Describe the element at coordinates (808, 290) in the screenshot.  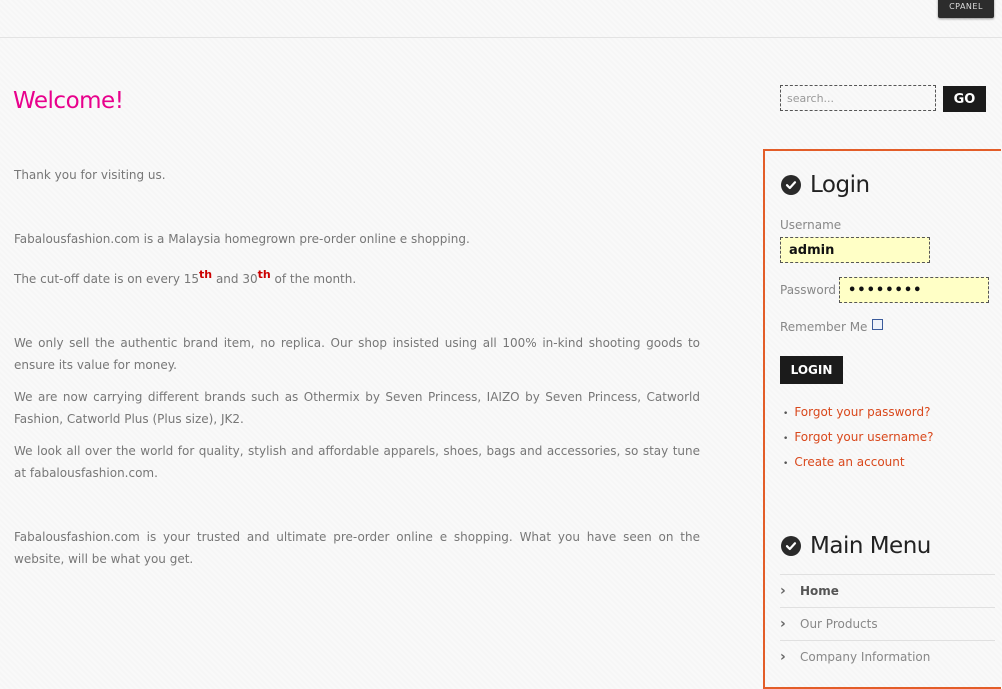
I see `password-label: Password` at that location.